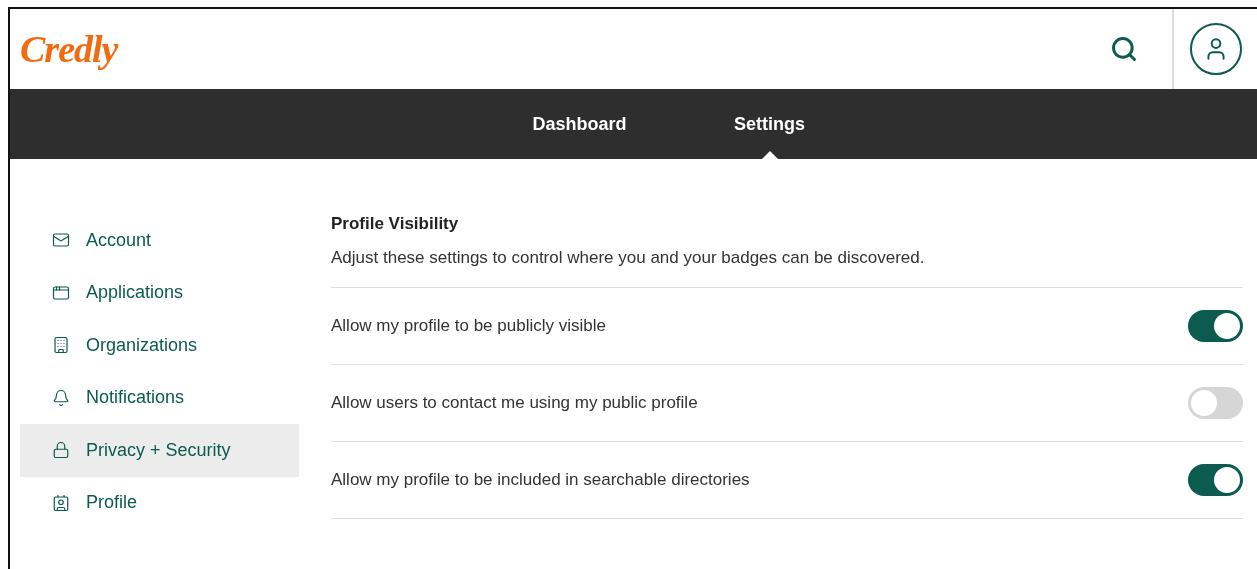  I want to click on sidebar-item: Profile, so click(159, 502).